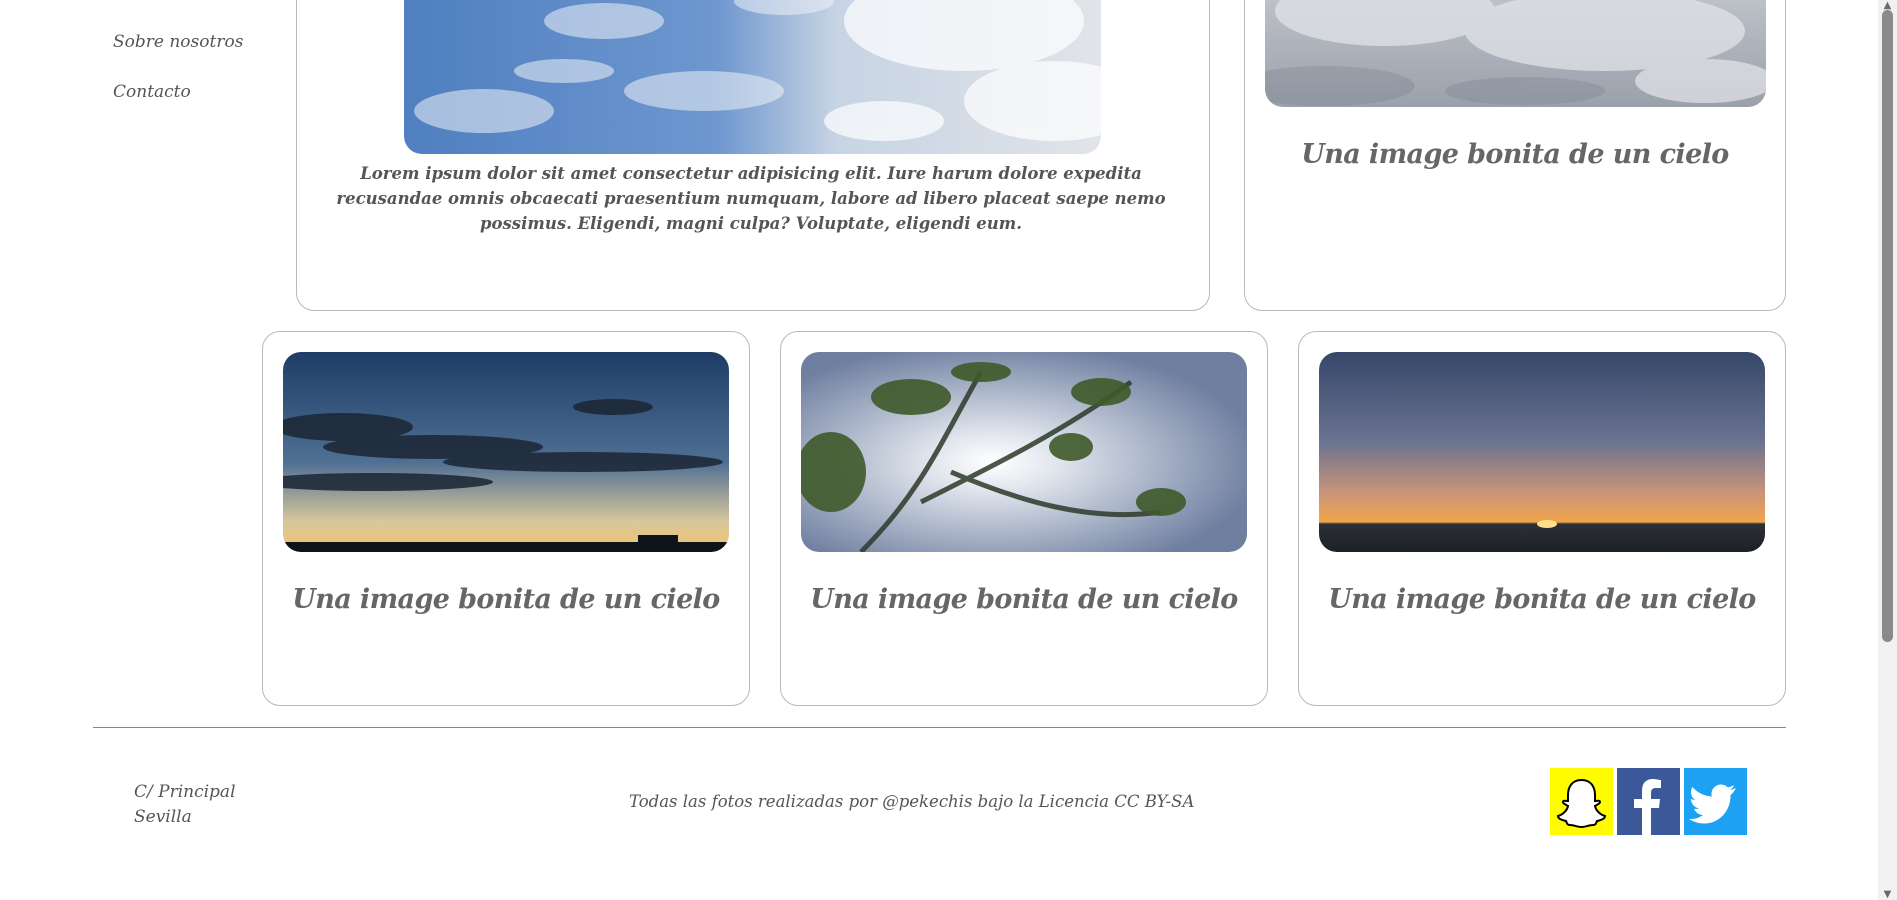  What do you see at coordinates (152, 92) in the screenshot?
I see `sidebar-item-contacto: Contacto` at bounding box center [152, 92].